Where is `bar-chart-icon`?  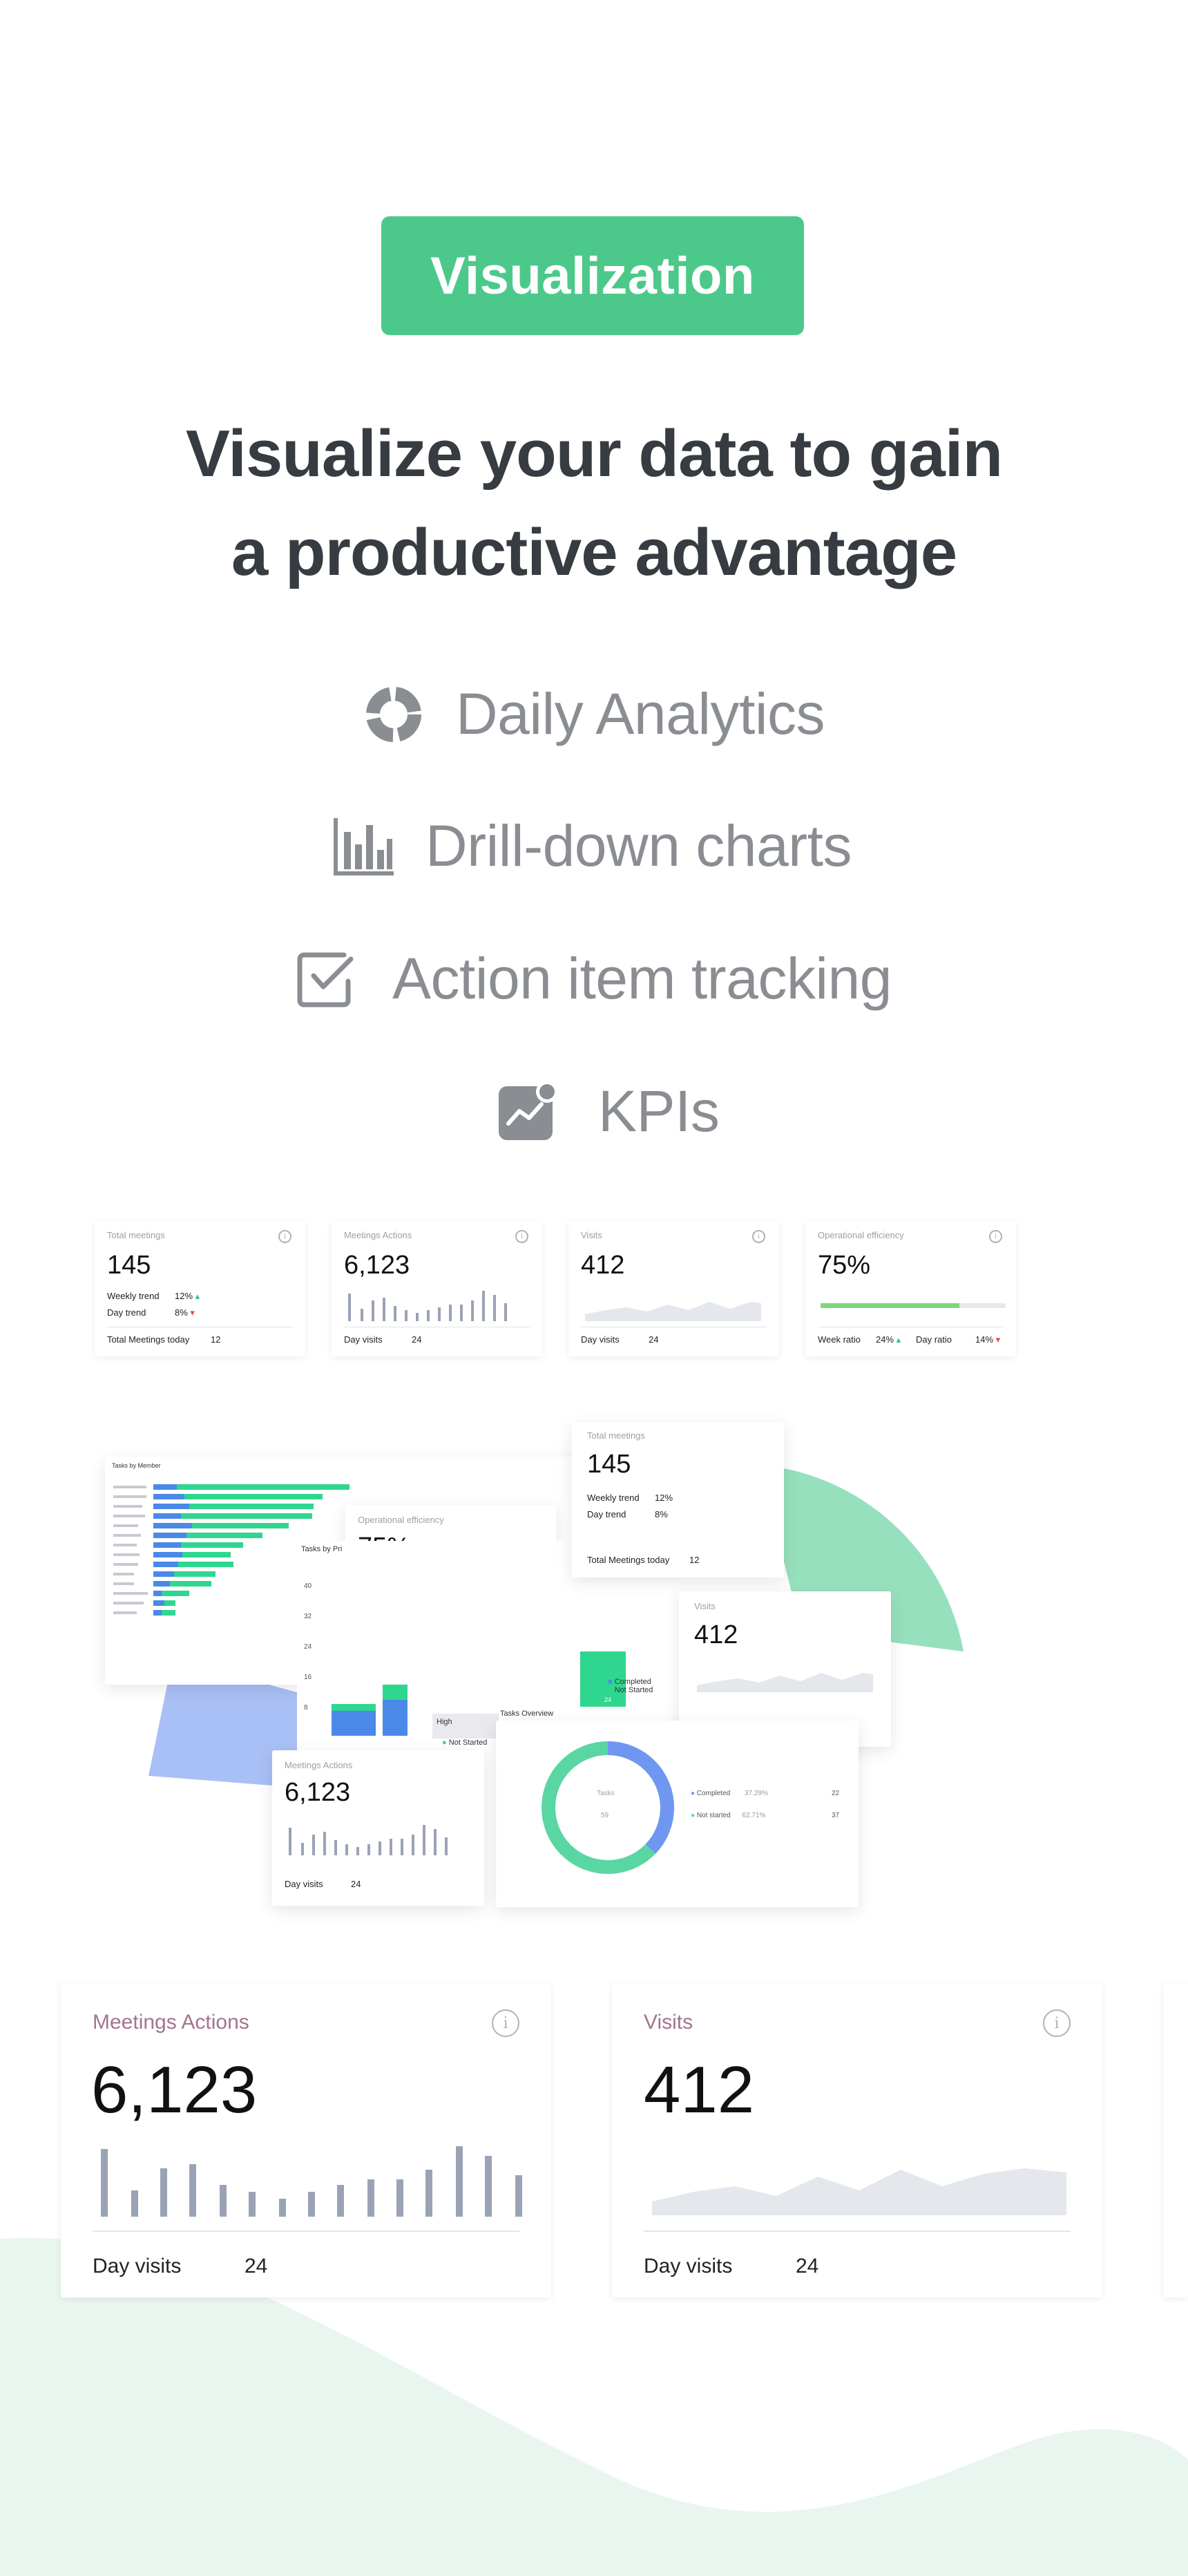
bar-chart-icon is located at coordinates (364, 846).